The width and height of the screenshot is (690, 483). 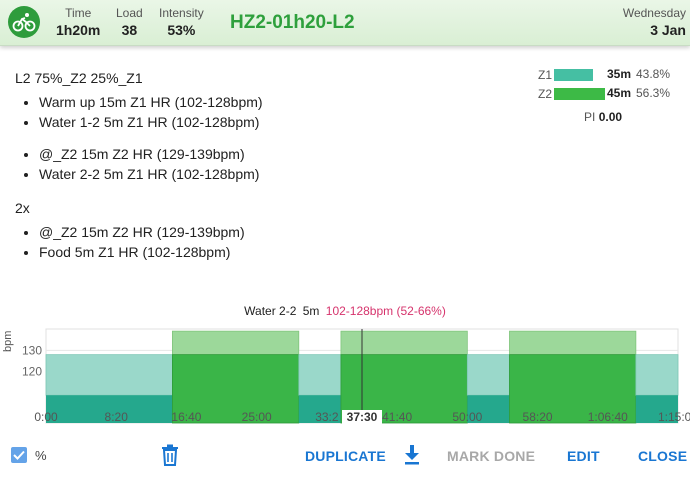 I want to click on zone-row-z1: Z1 35m 43.8%, so click(x=611, y=75).